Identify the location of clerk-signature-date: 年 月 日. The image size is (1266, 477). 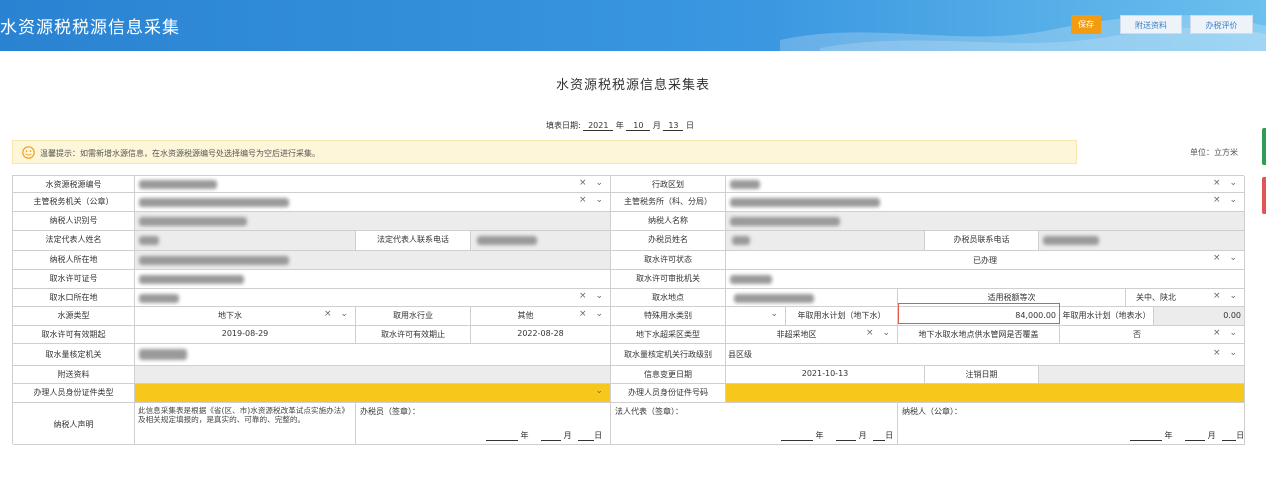
(544, 435).